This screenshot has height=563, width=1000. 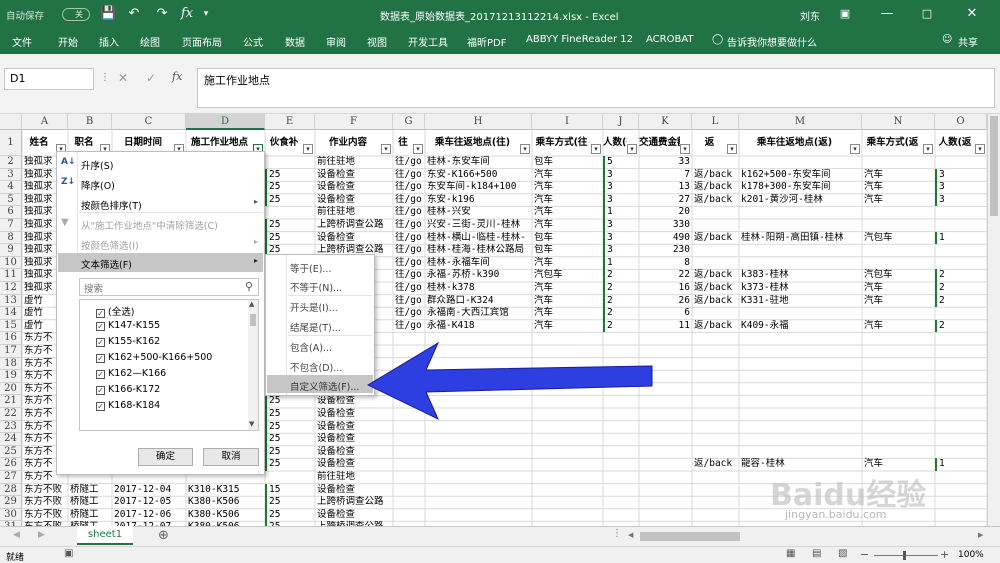 What do you see at coordinates (665, 326) in the screenshot?
I see `cell: 11` at bounding box center [665, 326].